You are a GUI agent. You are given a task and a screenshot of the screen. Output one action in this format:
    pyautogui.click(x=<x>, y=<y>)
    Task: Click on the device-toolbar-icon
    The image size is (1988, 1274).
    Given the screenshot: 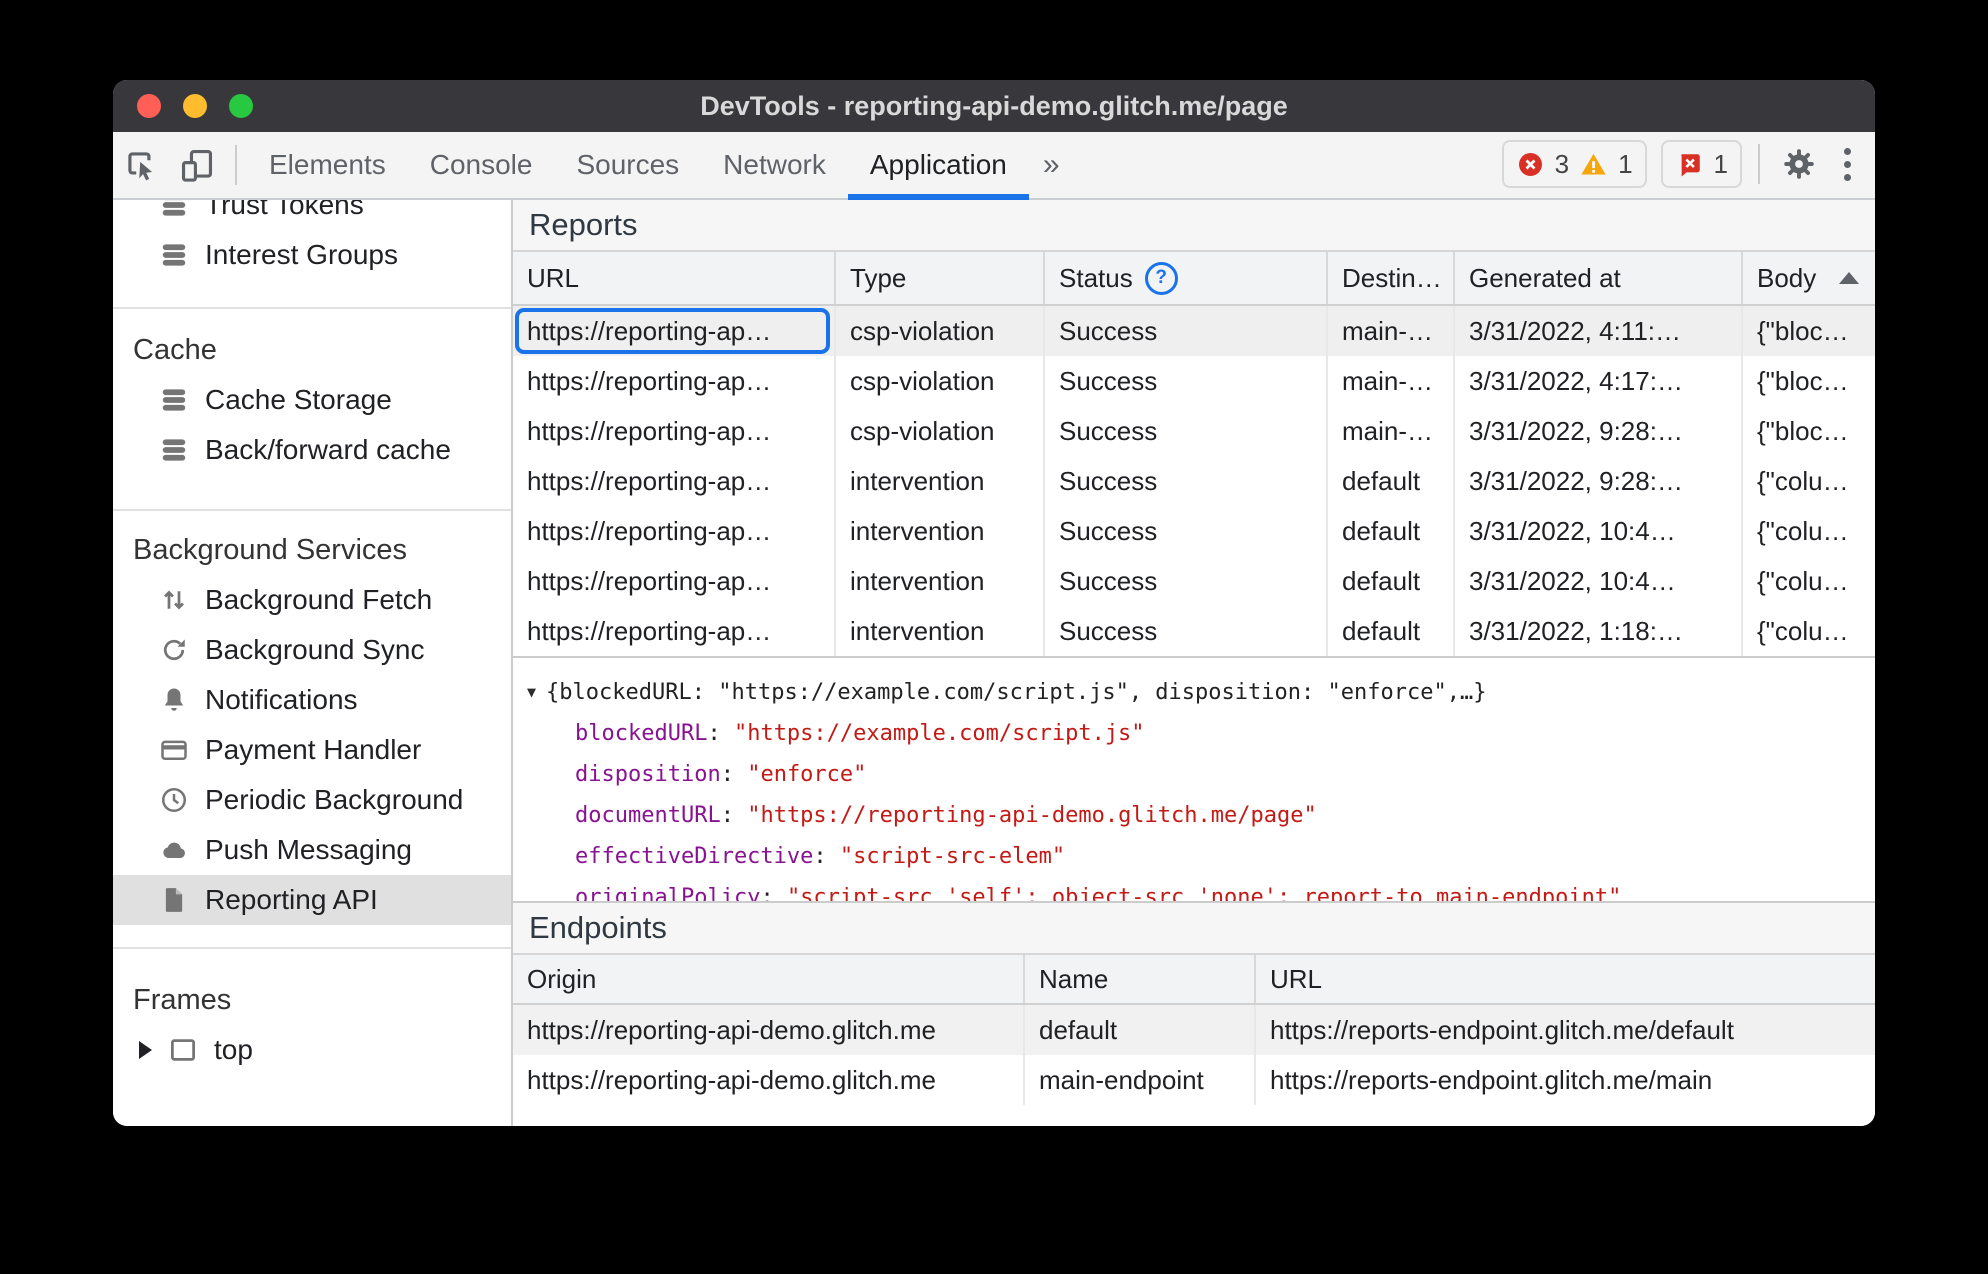 What is the action you would take?
    pyautogui.click(x=197, y=165)
    